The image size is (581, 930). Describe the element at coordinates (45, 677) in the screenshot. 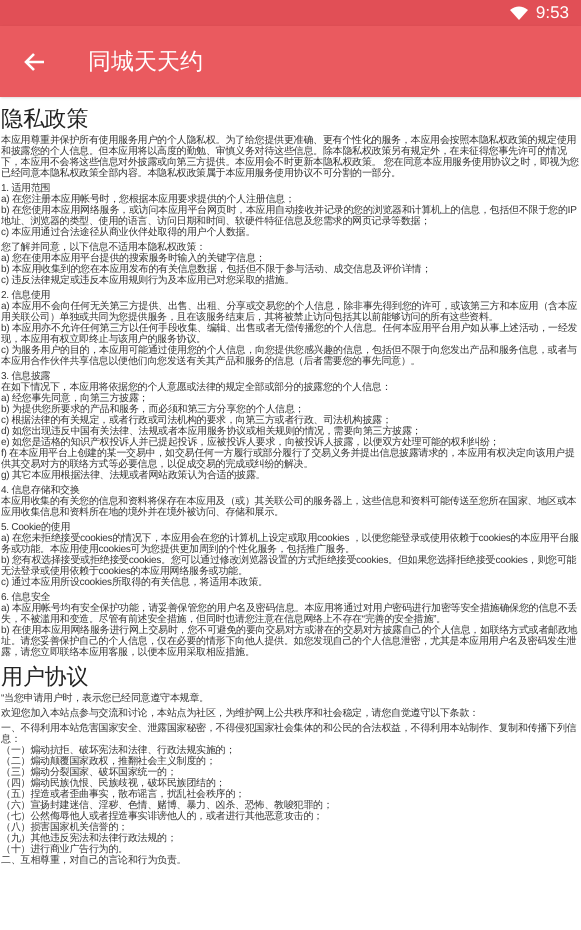

I see `section-heading: 用户协议` at that location.